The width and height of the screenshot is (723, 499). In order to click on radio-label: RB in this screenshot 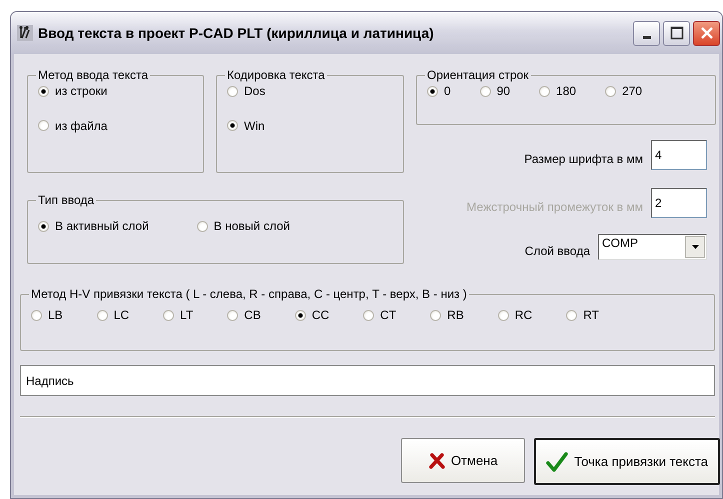, I will do `click(455, 315)`.